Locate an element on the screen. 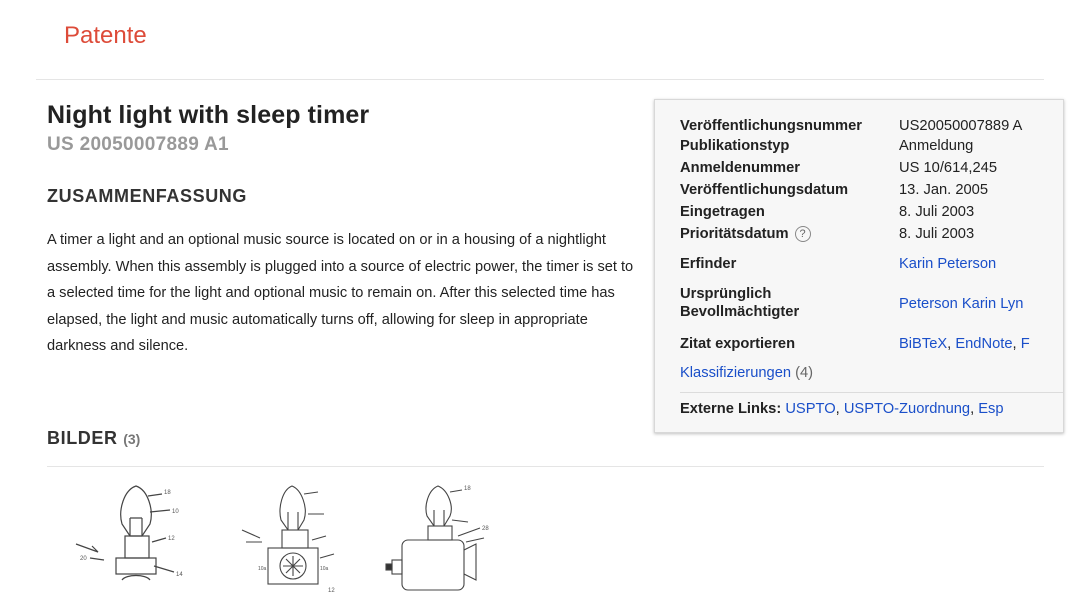 The width and height of the screenshot is (1080, 593). classifications-row: Klassifizierungen (4) is located at coordinates (746, 373).